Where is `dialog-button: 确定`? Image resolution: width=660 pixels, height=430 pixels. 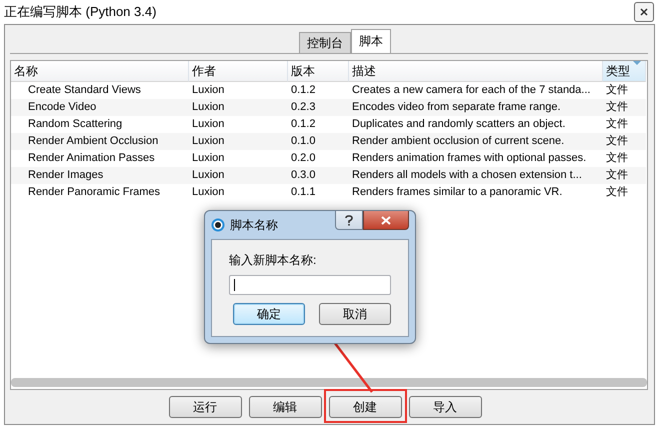 dialog-button: 确定 is located at coordinates (269, 314).